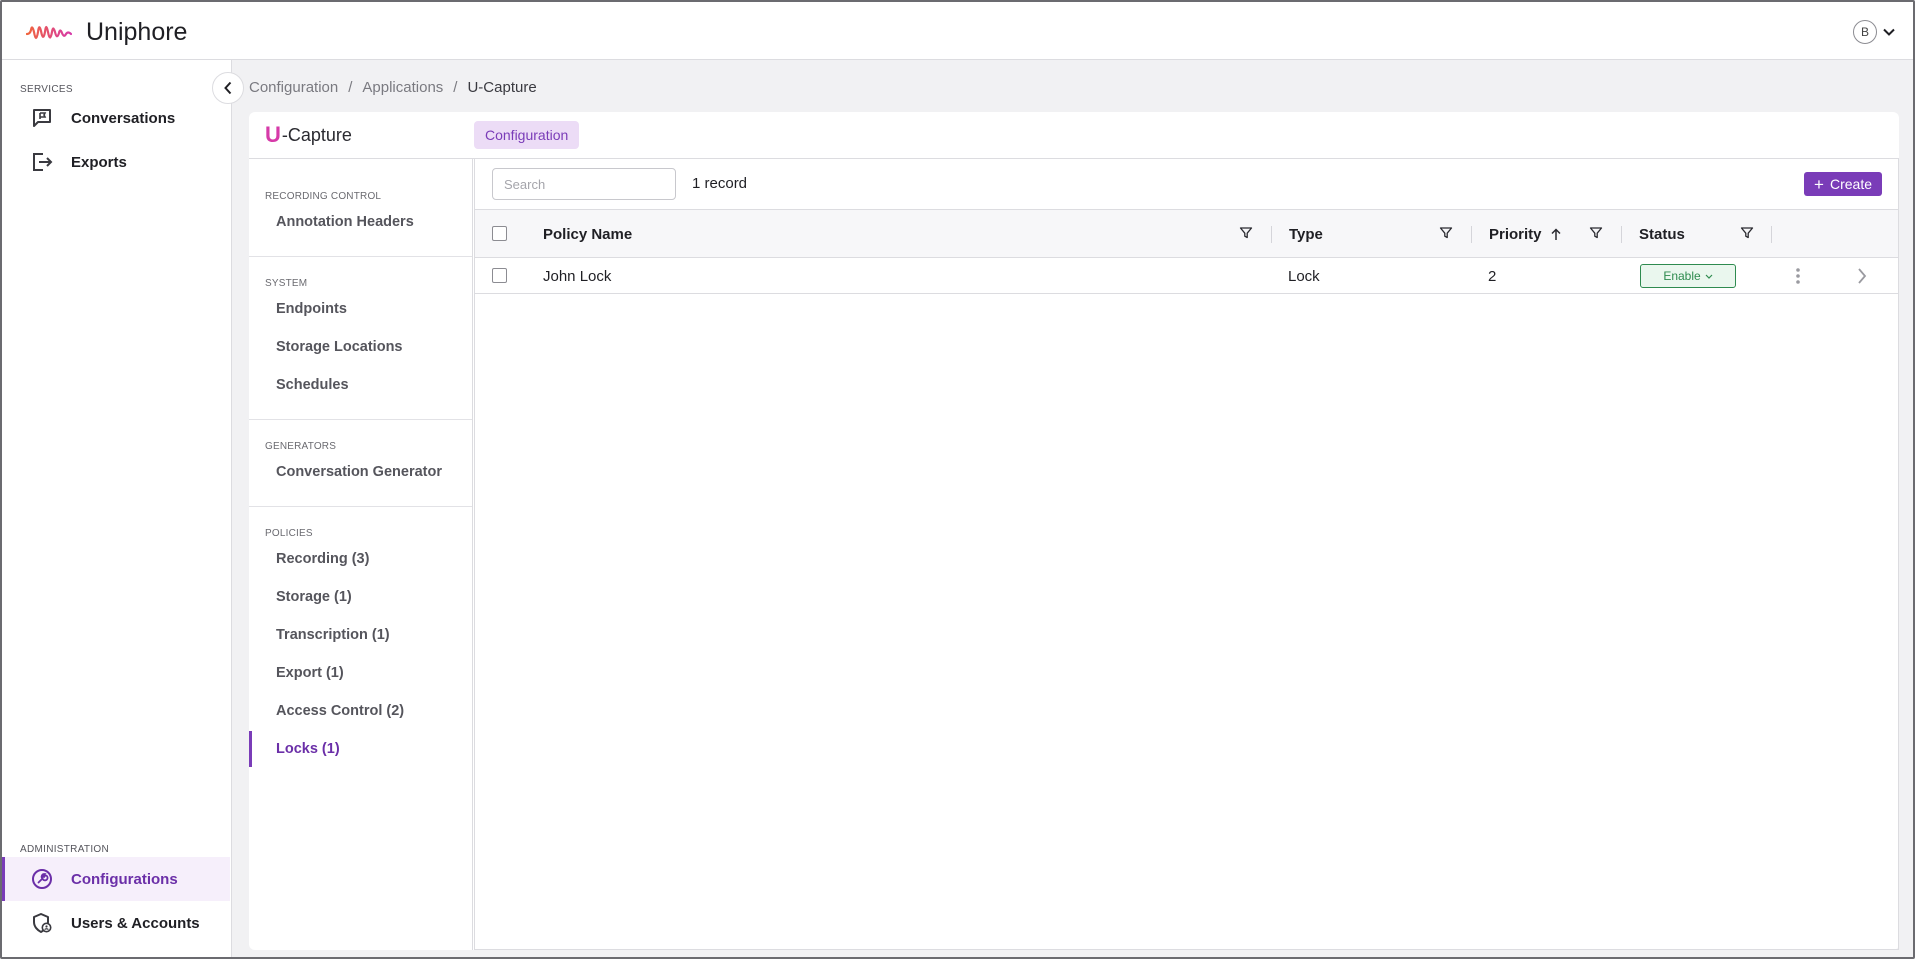  I want to click on nav-section-administration: ADMINISTRATION, so click(65, 849).